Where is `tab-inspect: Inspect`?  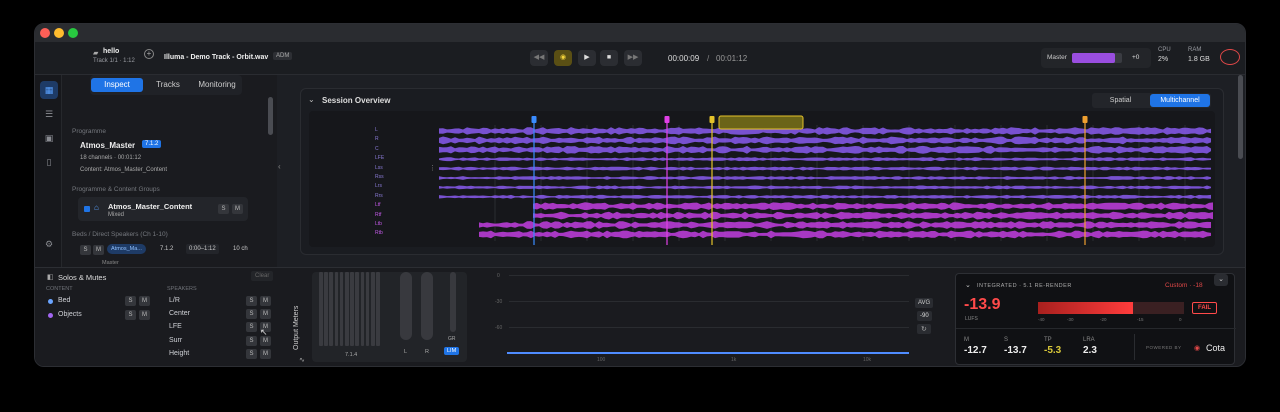 tab-inspect: Inspect is located at coordinates (117, 85).